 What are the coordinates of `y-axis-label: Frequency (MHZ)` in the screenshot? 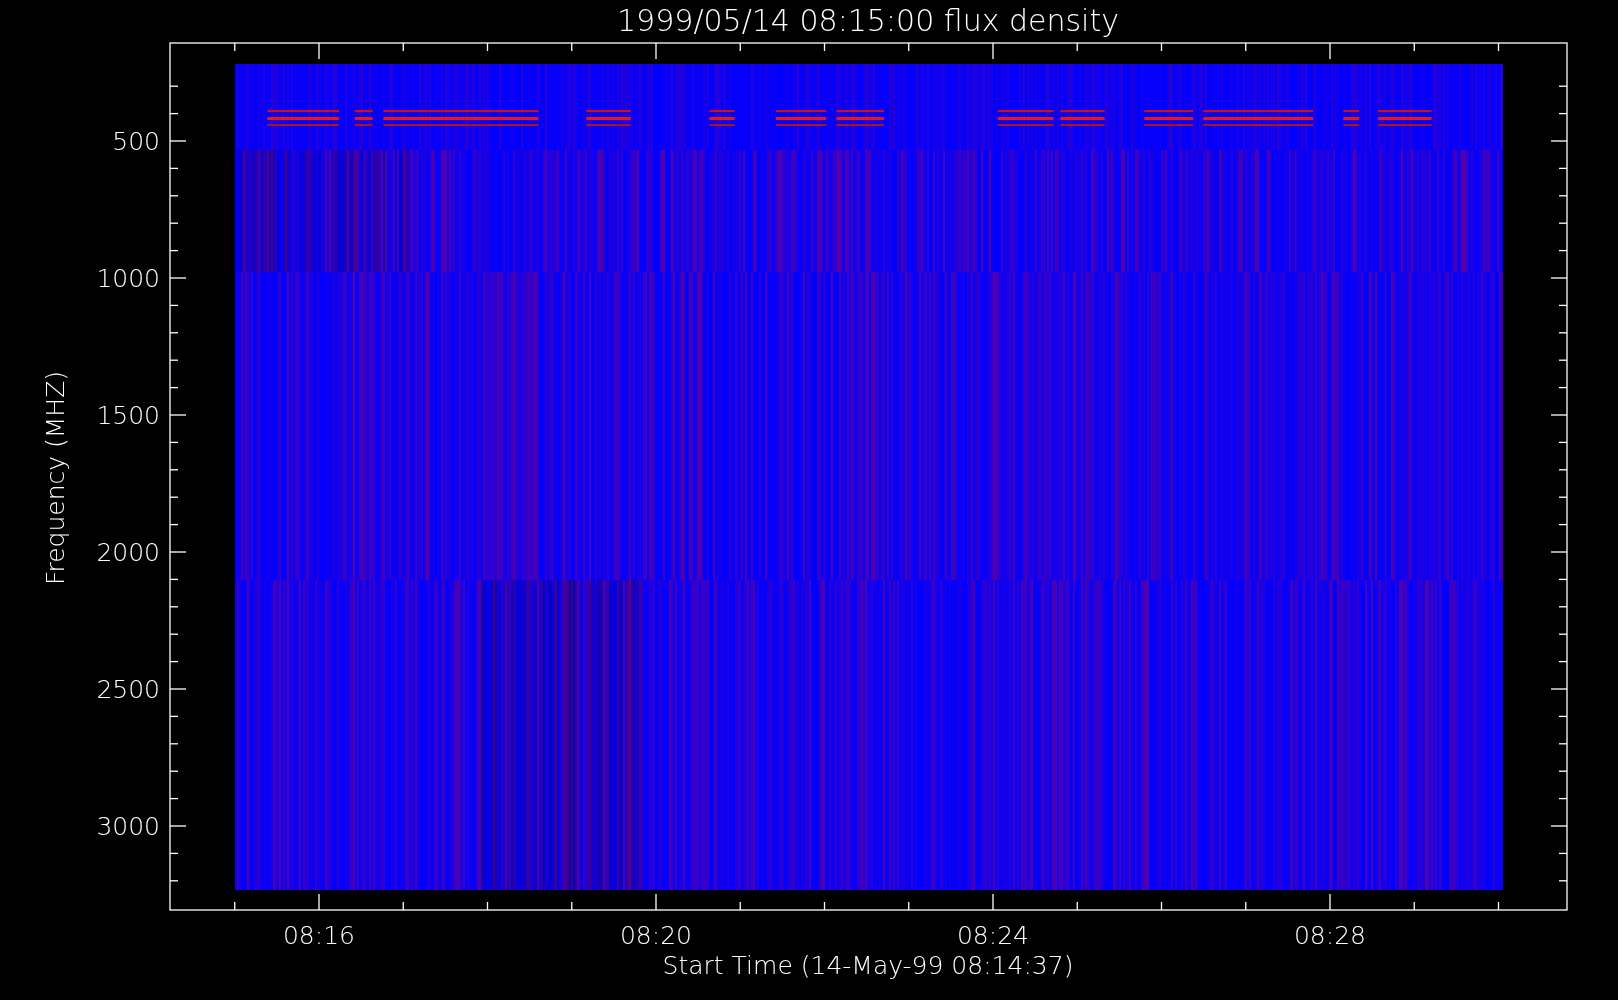 It's located at (55, 478).